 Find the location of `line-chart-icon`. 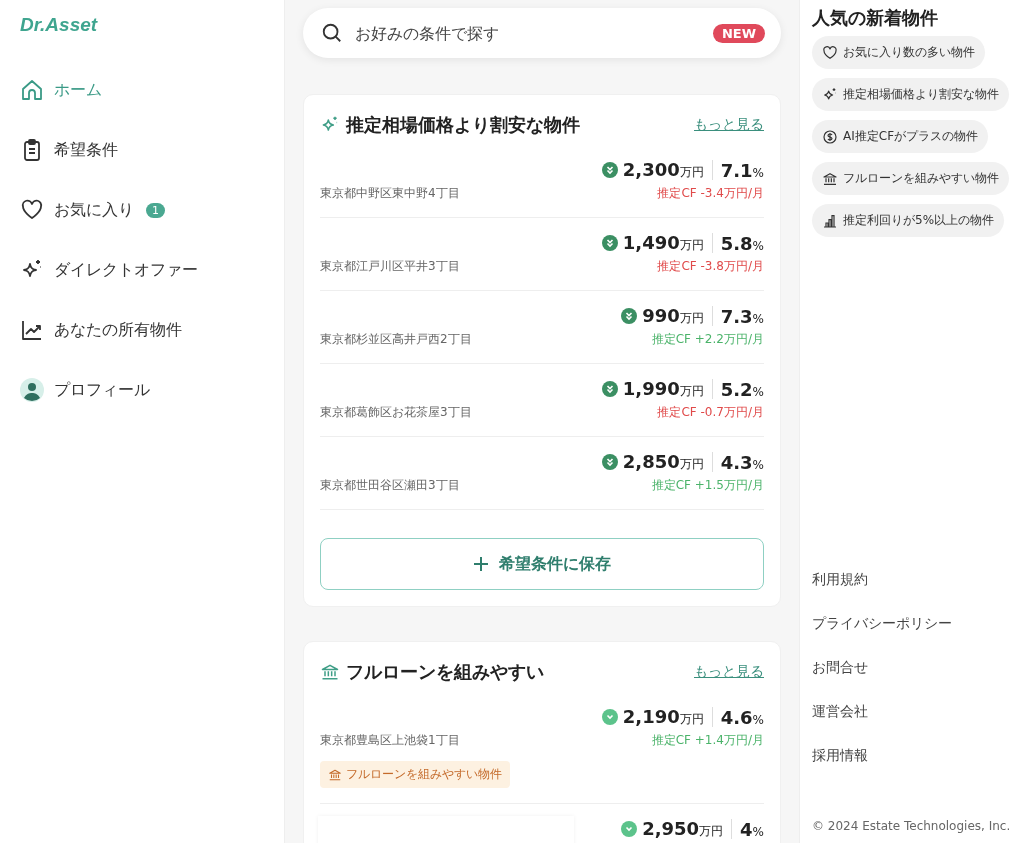

line-chart-icon is located at coordinates (32, 330).